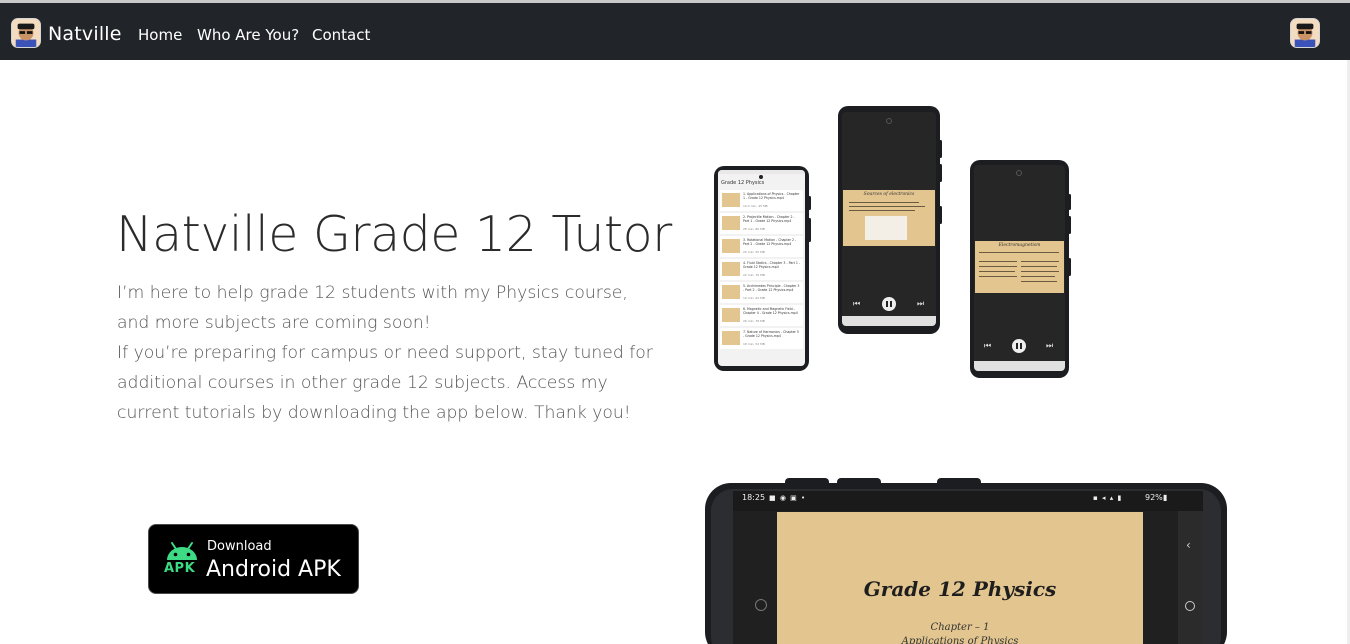 The image size is (1350, 644). Describe the element at coordinates (960, 627) in the screenshot. I see `slide-chapter: Chapter – 1` at that location.